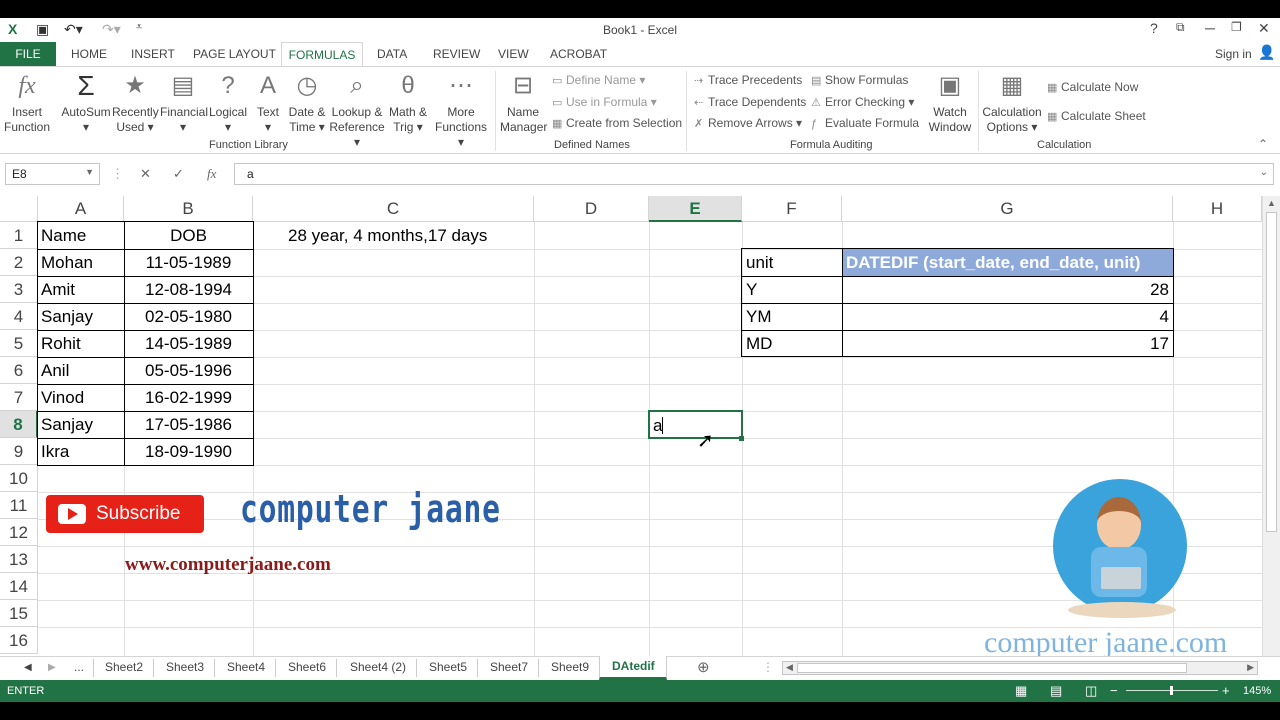  What do you see at coordinates (1021, 691) in the screenshot?
I see `normal-view-icon: ▦` at bounding box center [1021, 691].